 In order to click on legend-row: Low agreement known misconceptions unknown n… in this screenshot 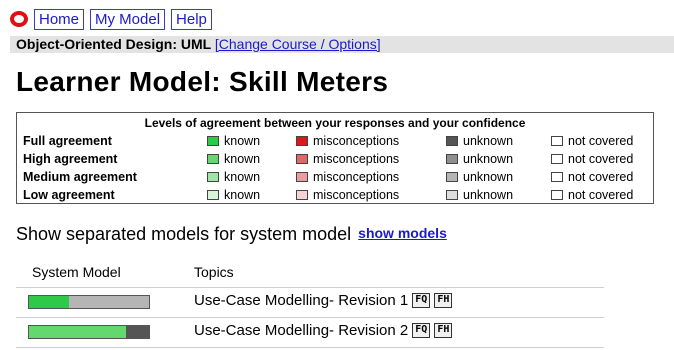, I will do `click(336, 195)`.